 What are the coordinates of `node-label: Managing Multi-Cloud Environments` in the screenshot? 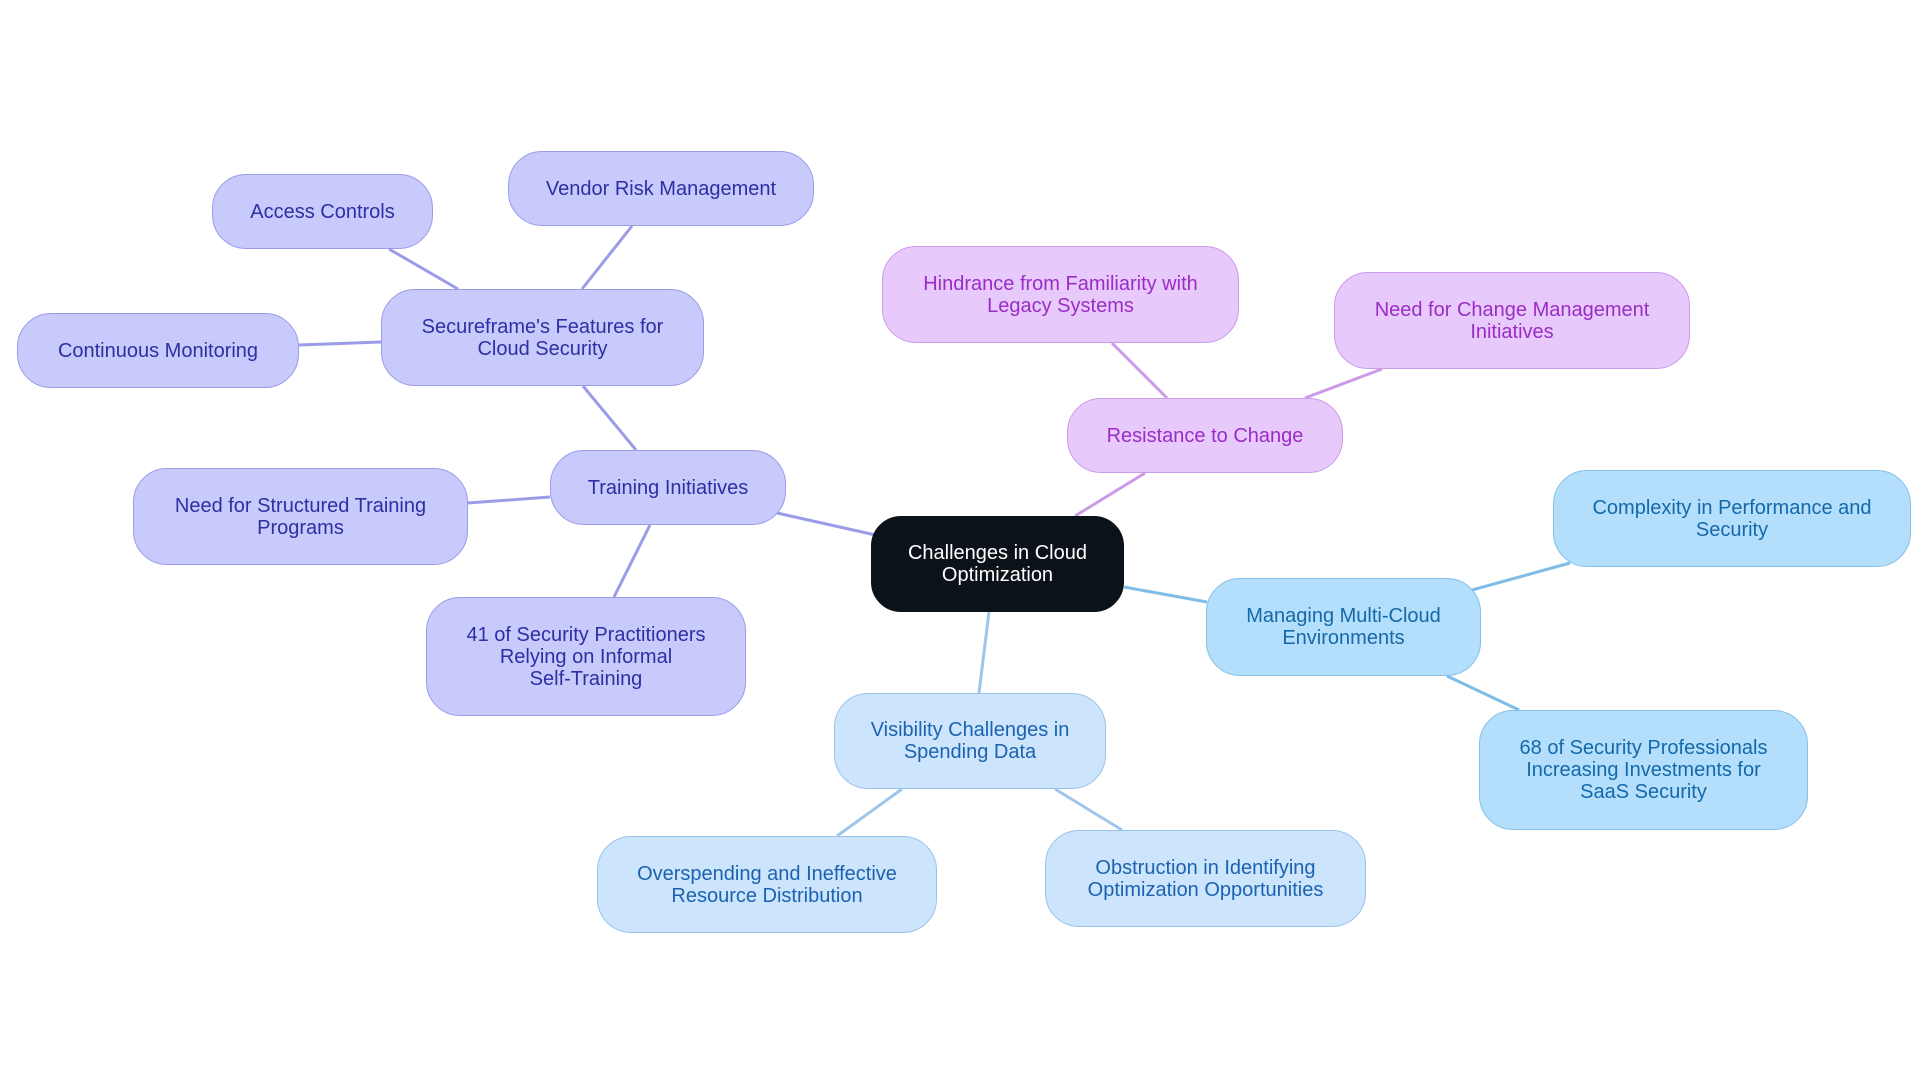 It's located at (1343, 627).